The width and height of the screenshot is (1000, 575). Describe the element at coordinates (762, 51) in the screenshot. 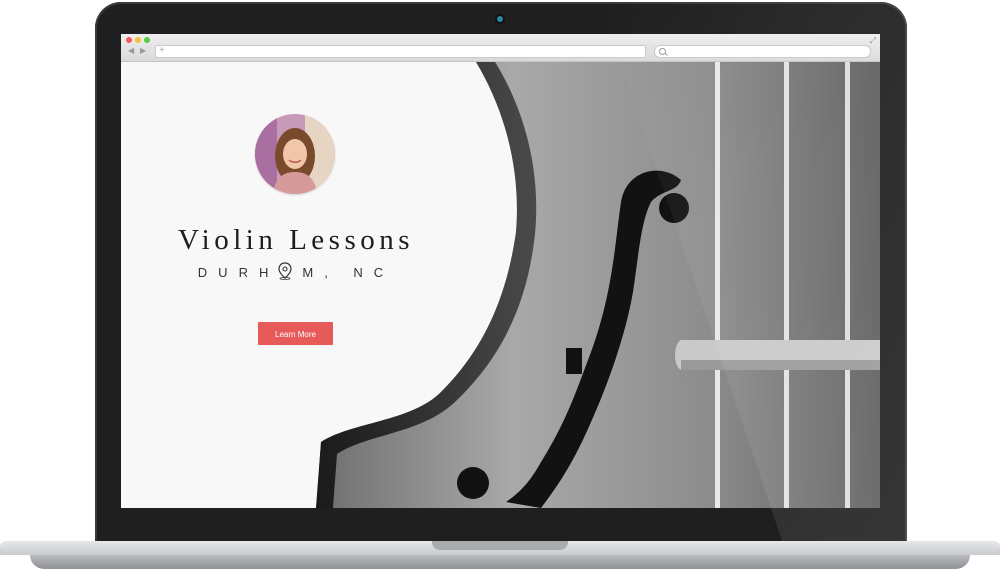

I see `browser-search-field` at that location.